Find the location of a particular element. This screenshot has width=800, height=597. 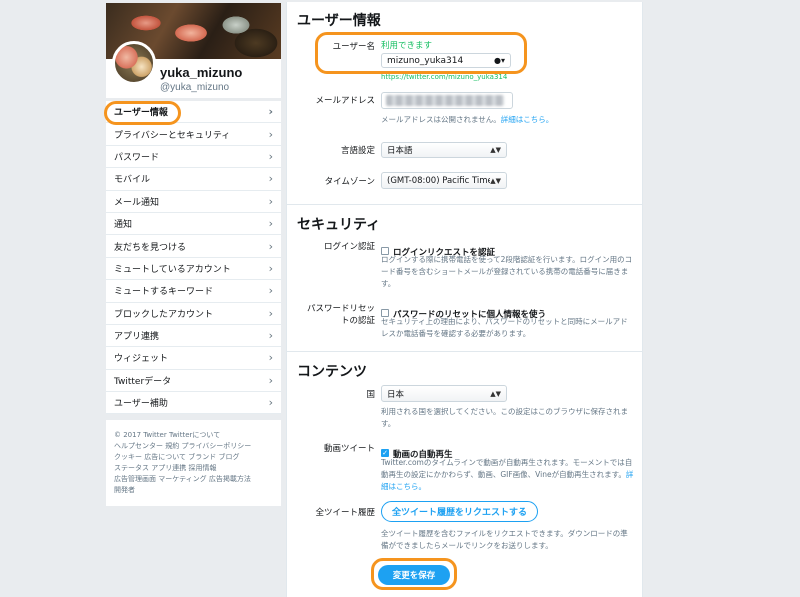

sidebar-item: ユーザー情報 › is located at coordinates (193, 112).